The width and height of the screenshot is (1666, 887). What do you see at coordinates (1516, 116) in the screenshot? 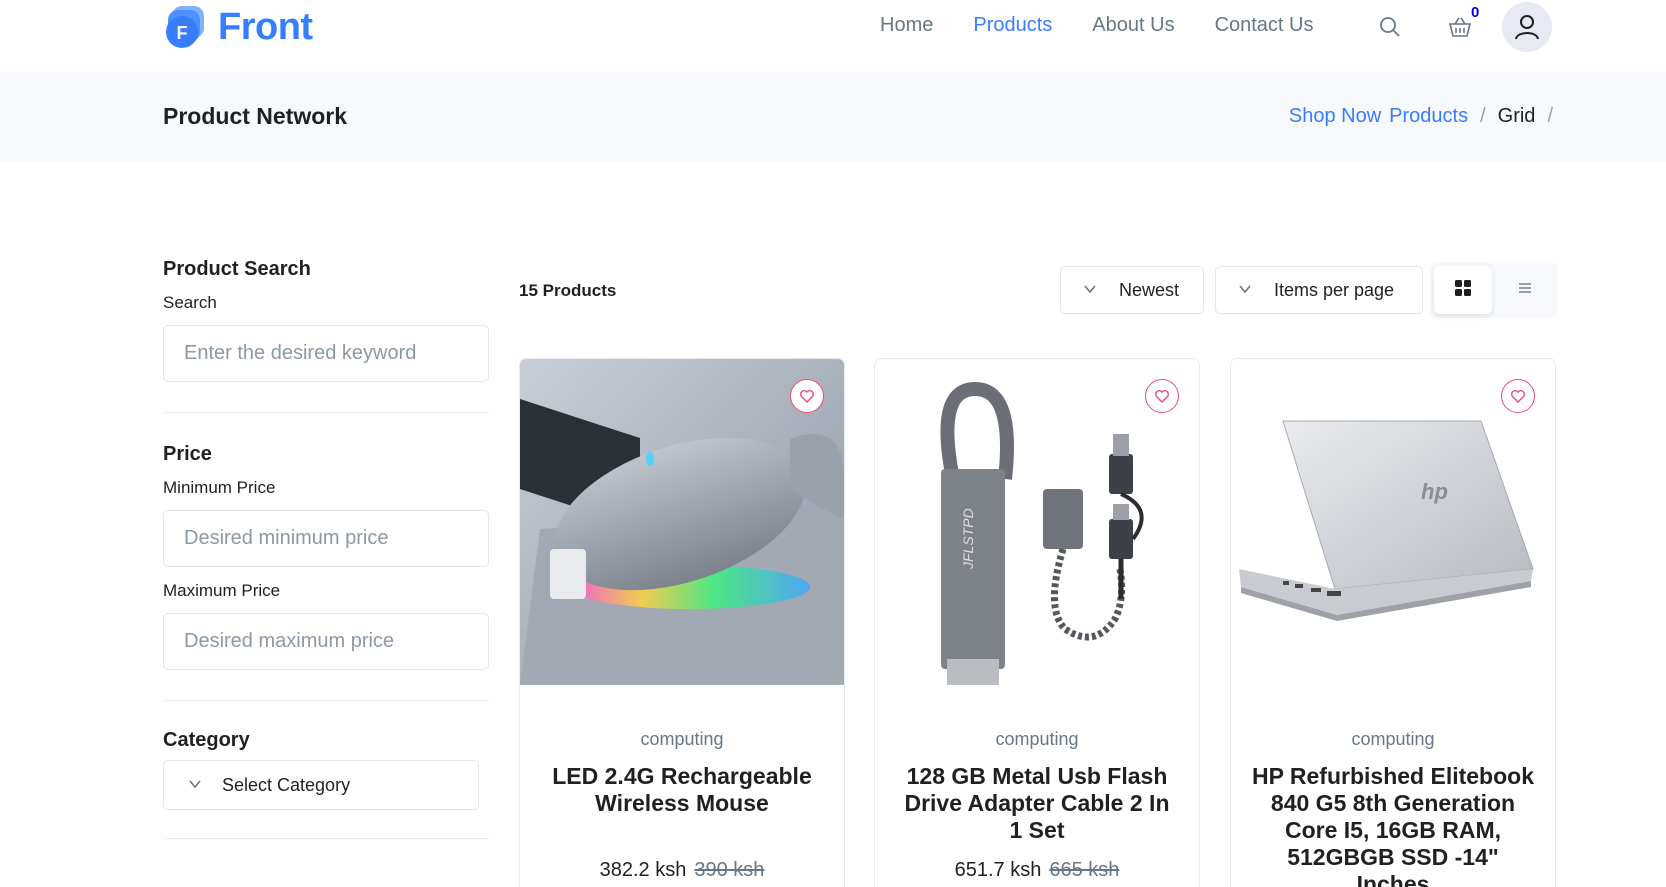
I see `breadcrumb-current: Grid` at bounding box center [1516, 116].